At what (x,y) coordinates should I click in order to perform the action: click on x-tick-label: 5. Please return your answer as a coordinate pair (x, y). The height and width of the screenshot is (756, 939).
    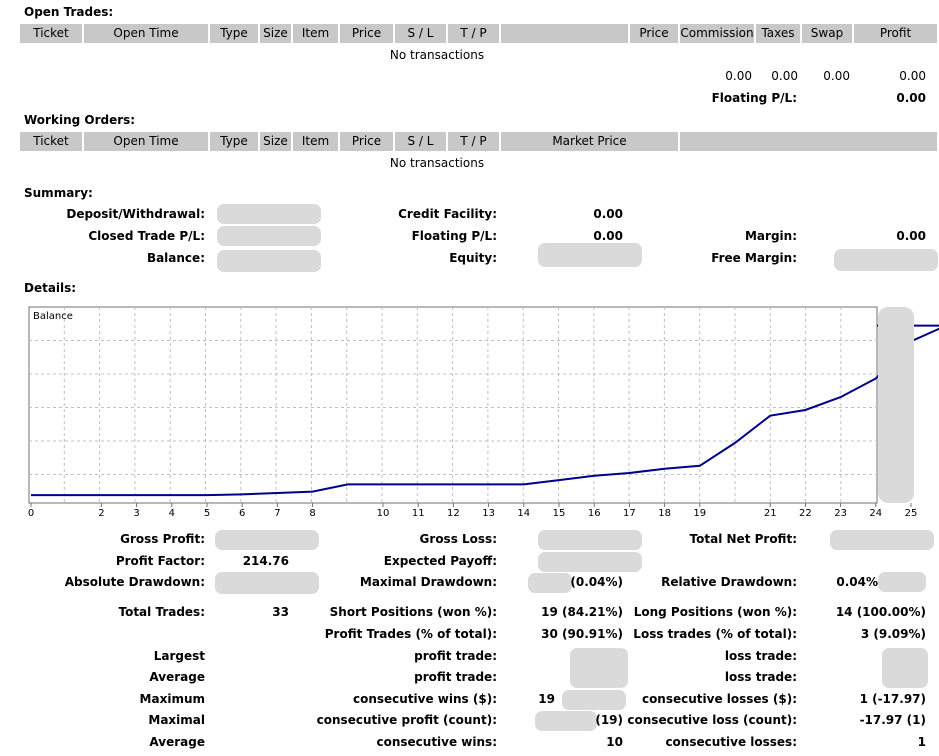
    Looking at the image, I should click on (207, 513).